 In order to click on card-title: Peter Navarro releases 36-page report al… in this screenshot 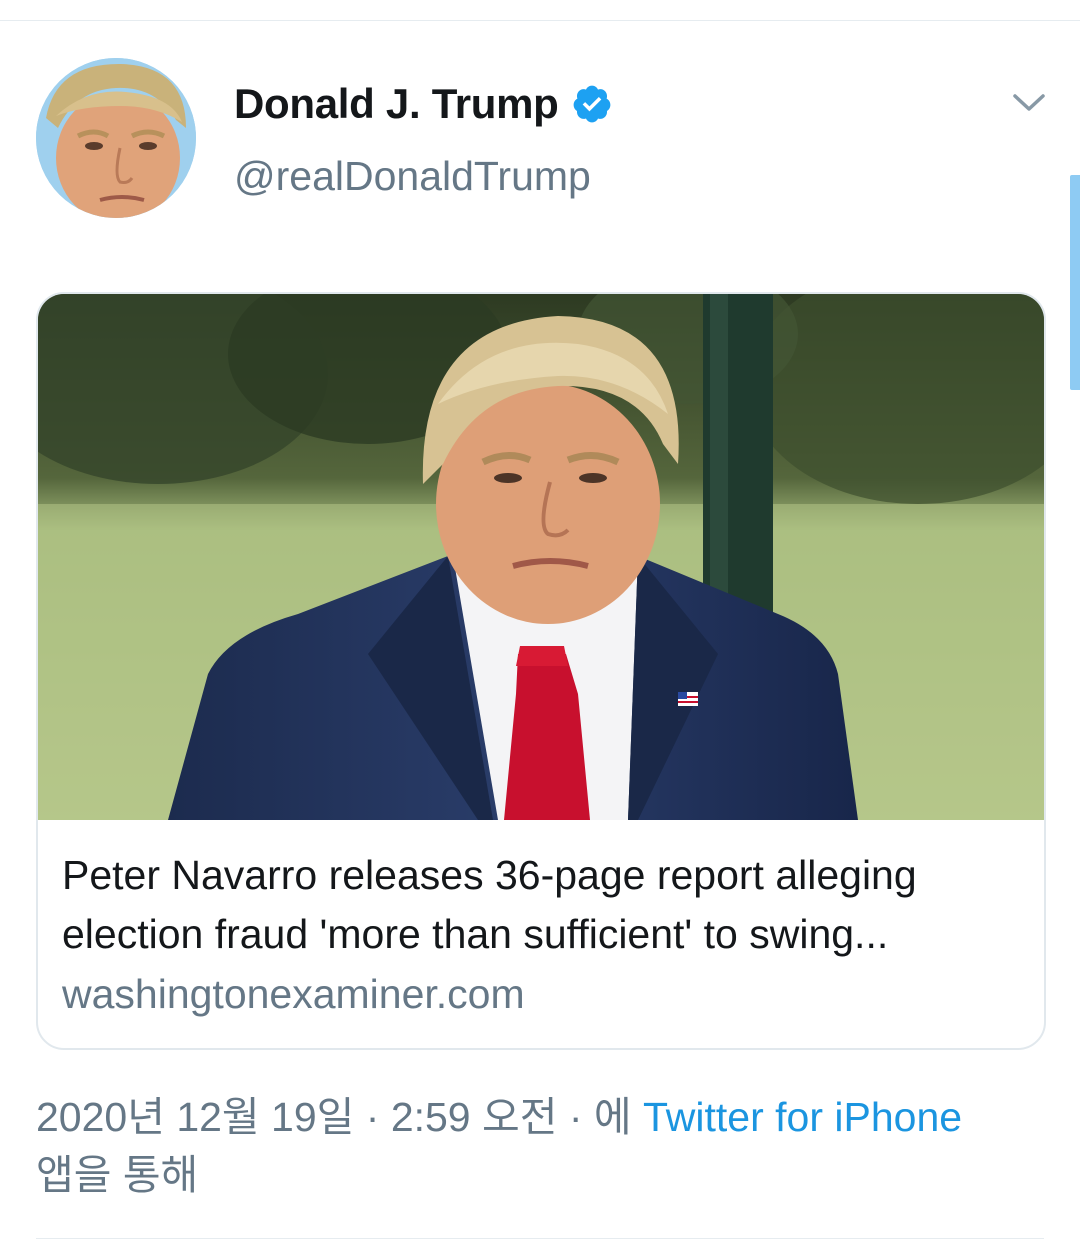, I will do `click(542, 905)`.